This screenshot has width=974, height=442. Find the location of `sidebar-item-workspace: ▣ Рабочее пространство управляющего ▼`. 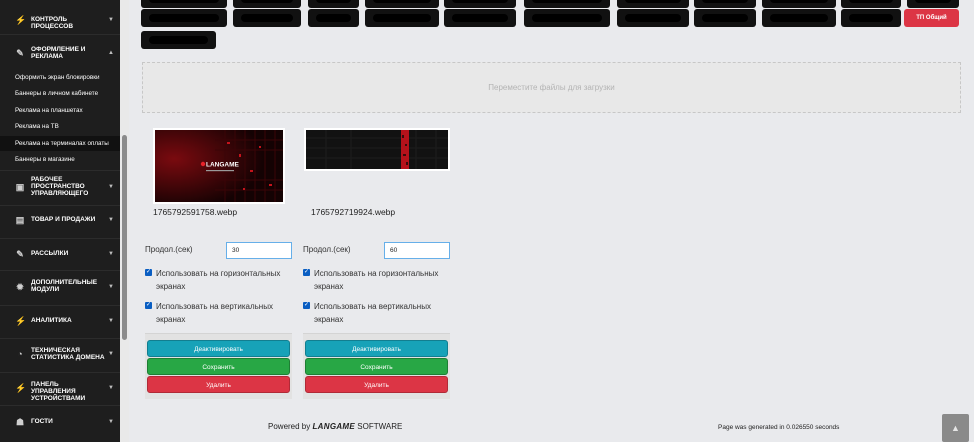

sidebar-item-workspace: ▣ Рабочее пространство управляющего ▼ is located at coordinates (60, 187).